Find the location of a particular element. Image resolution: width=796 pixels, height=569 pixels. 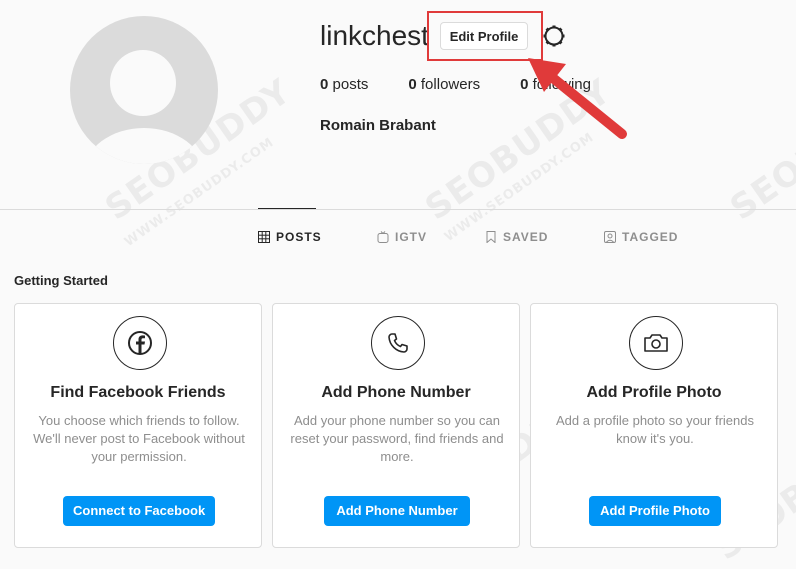

tab-igtv: IGTV is located at coordinates (402, 237).